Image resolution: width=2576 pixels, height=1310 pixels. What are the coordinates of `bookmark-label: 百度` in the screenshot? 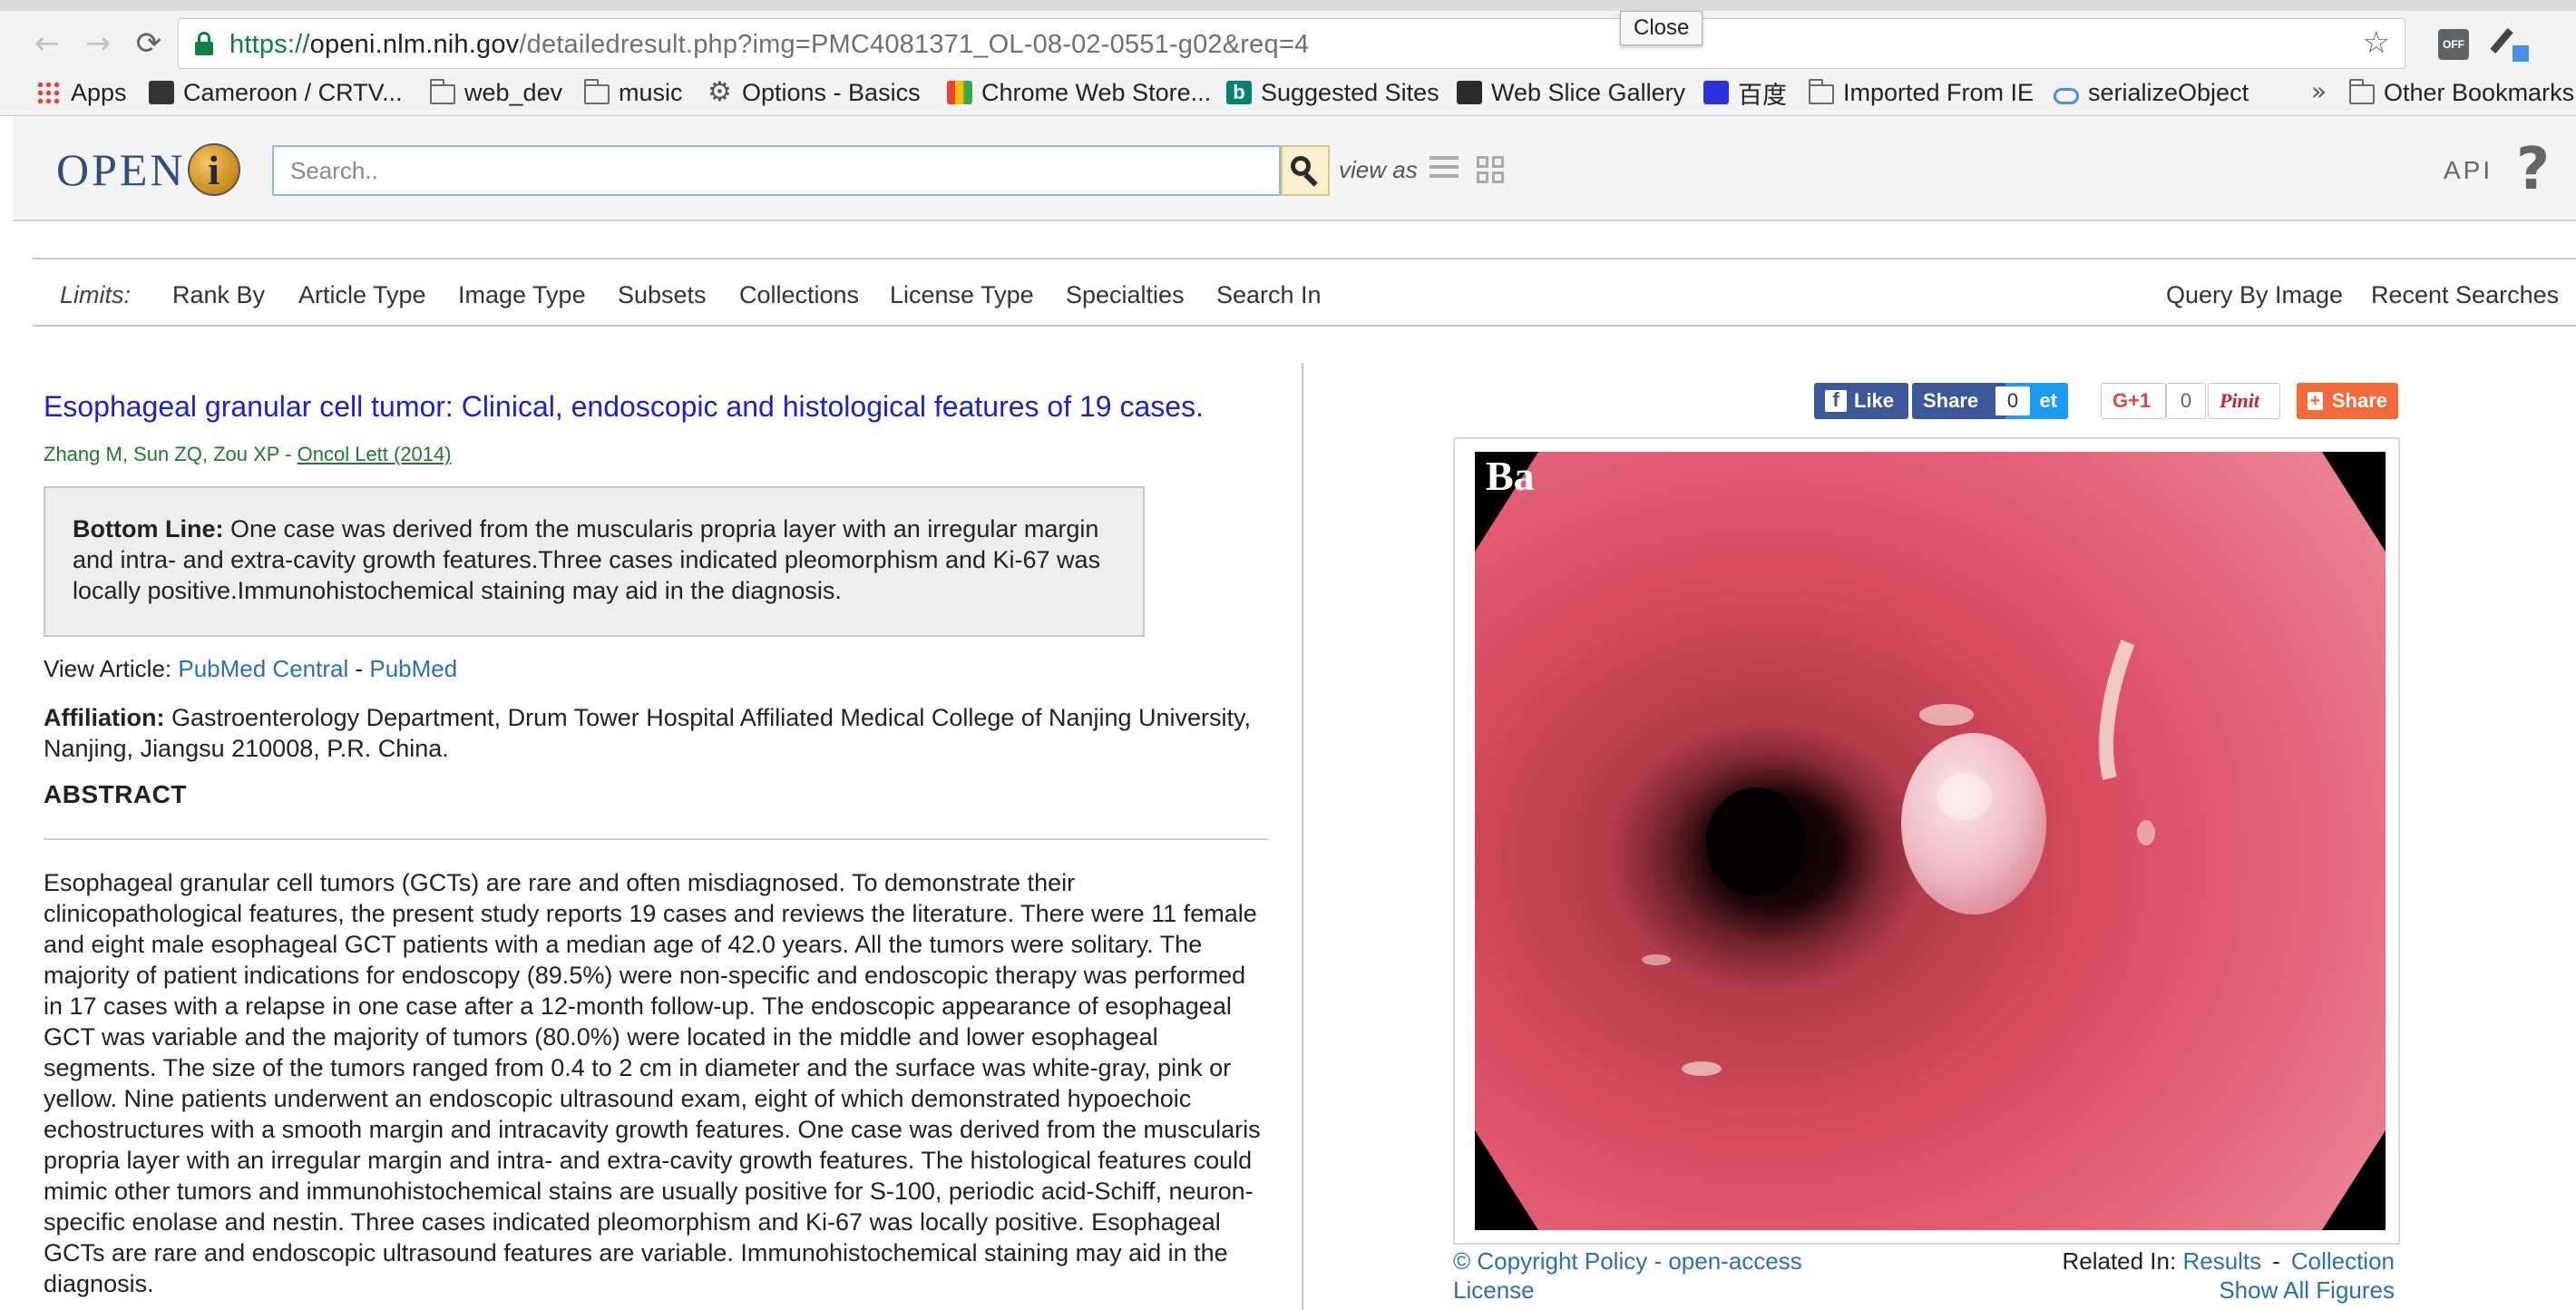 It's located at (1762, 95).